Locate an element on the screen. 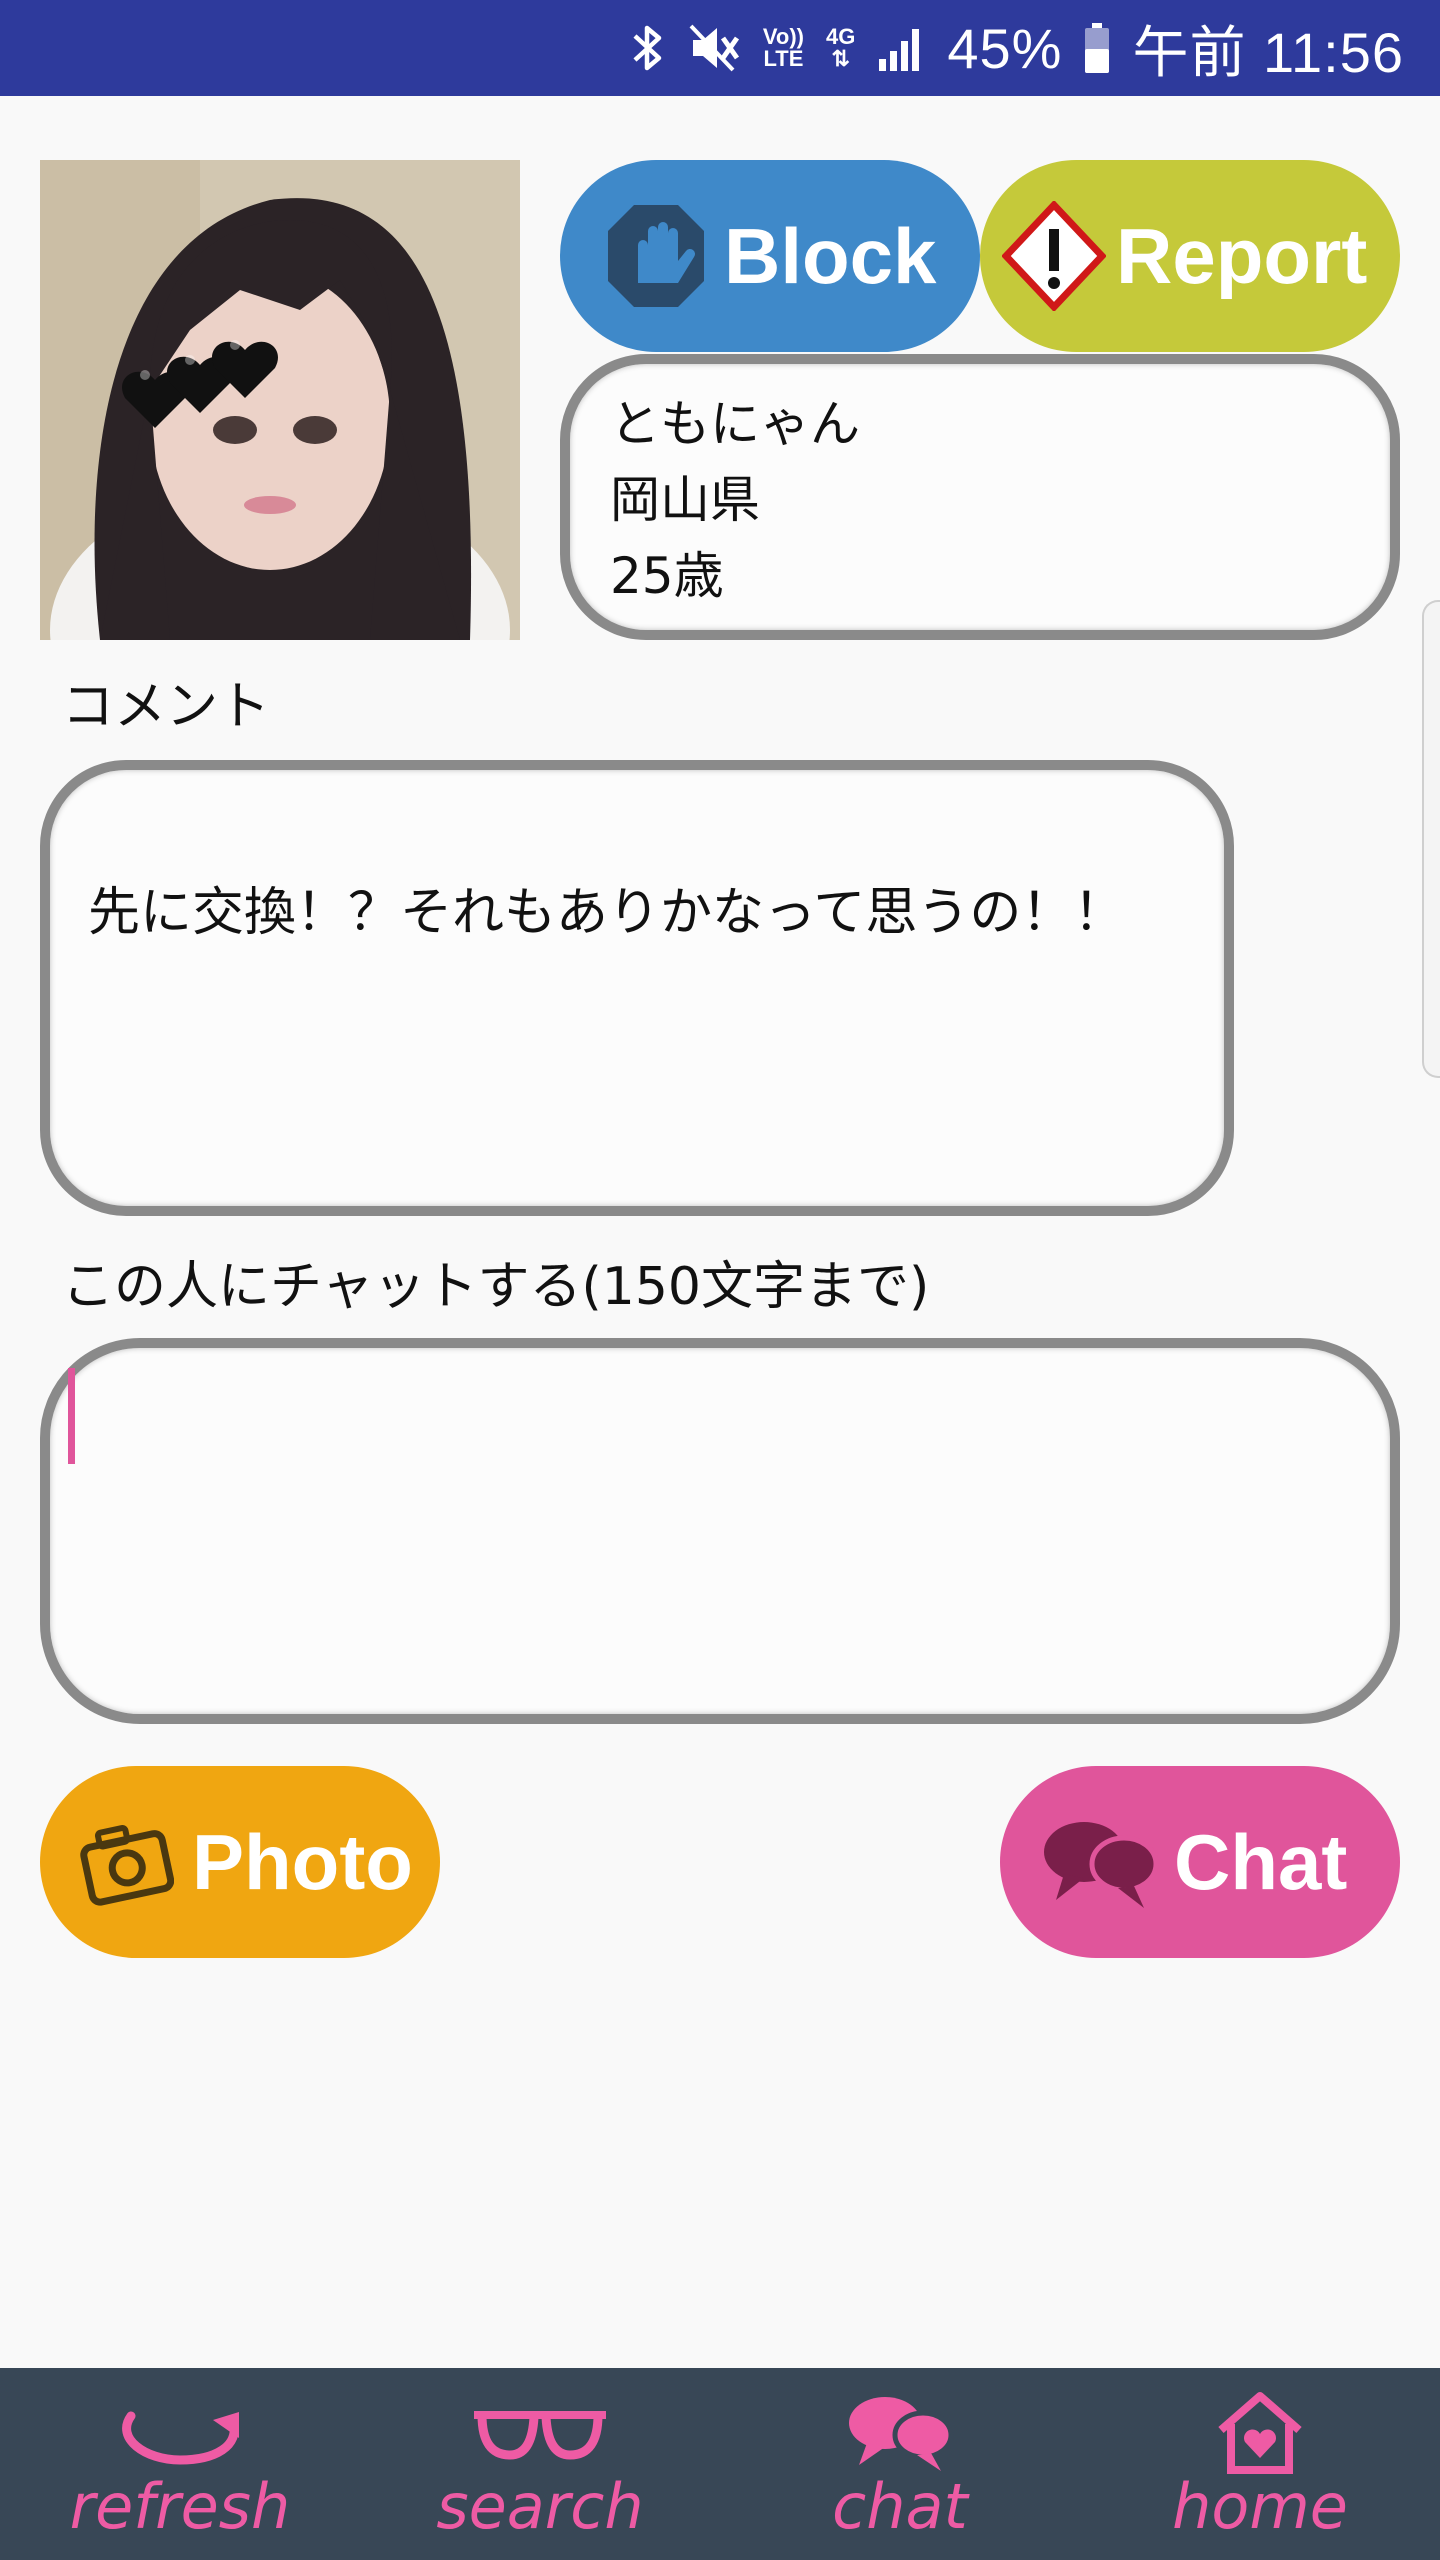 This screenshot has width=1440, height=2560. comment-box: 先に交換！？それもありかなって思うの！！ is located at coordinates (637, 988).